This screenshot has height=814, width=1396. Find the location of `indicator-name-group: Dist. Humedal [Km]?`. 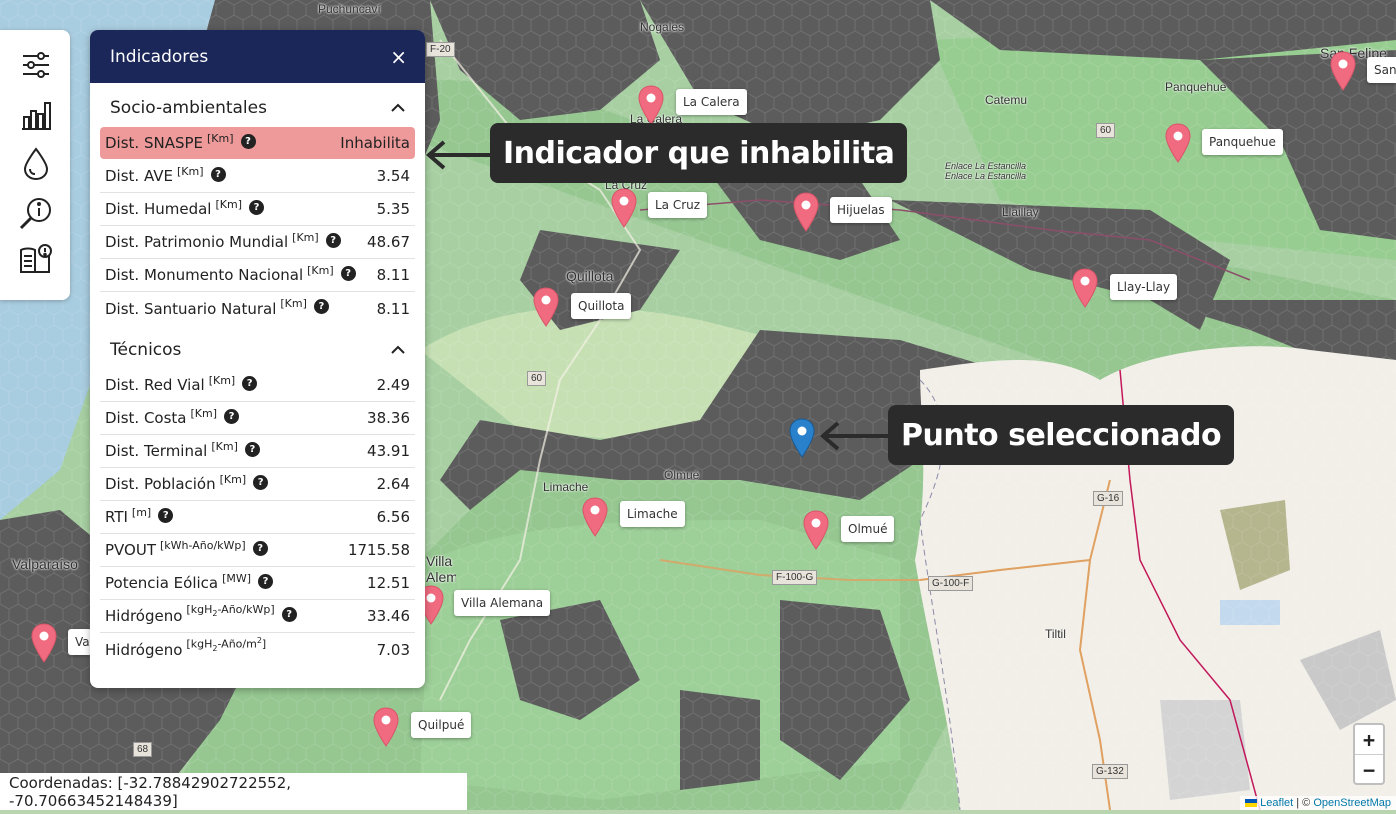

indicator-name-group: Dist. Humedal [Km]? is located at coordinates (184, 208).